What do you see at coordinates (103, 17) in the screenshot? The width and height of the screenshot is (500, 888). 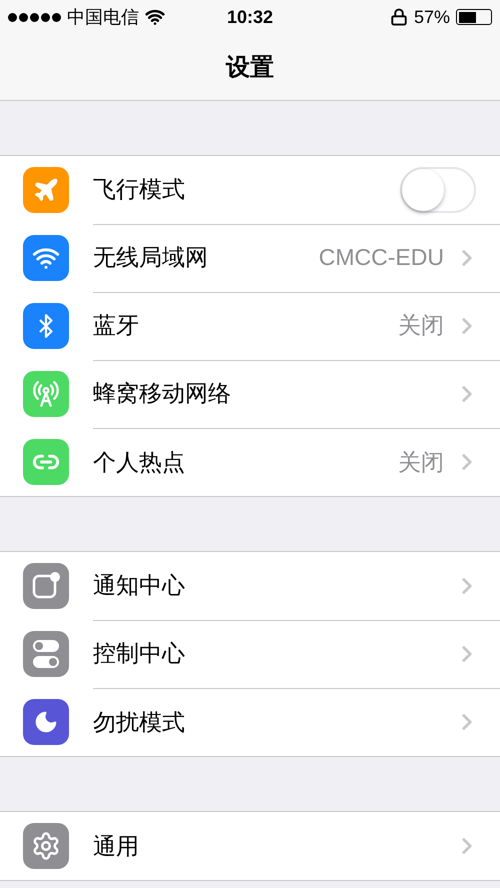 I see `carrier-name: 中国电信` at bounding box center [103, 17].